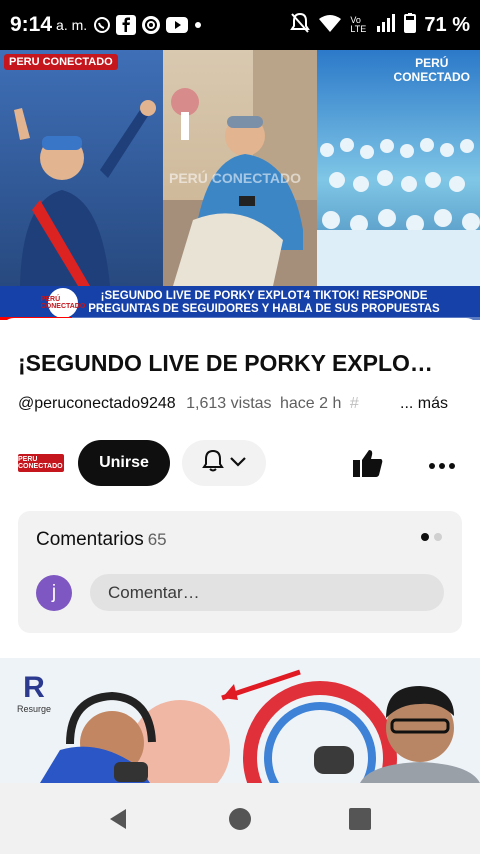 The height and width of the screenshot is (854, 480). I want to click on recents-icon, so click(360, 821).